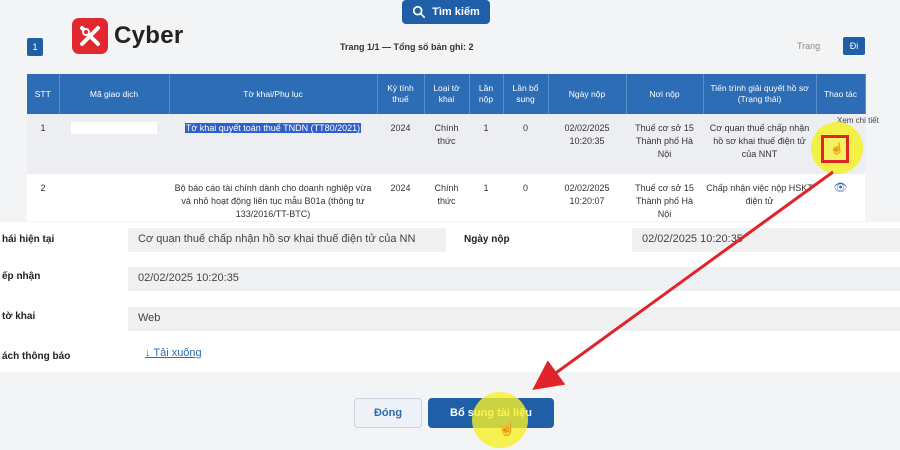 The width and height of the screenshot is (900, 450). I want to click on col-header-noi-nop: Nơi nộp, so click(665, 94).